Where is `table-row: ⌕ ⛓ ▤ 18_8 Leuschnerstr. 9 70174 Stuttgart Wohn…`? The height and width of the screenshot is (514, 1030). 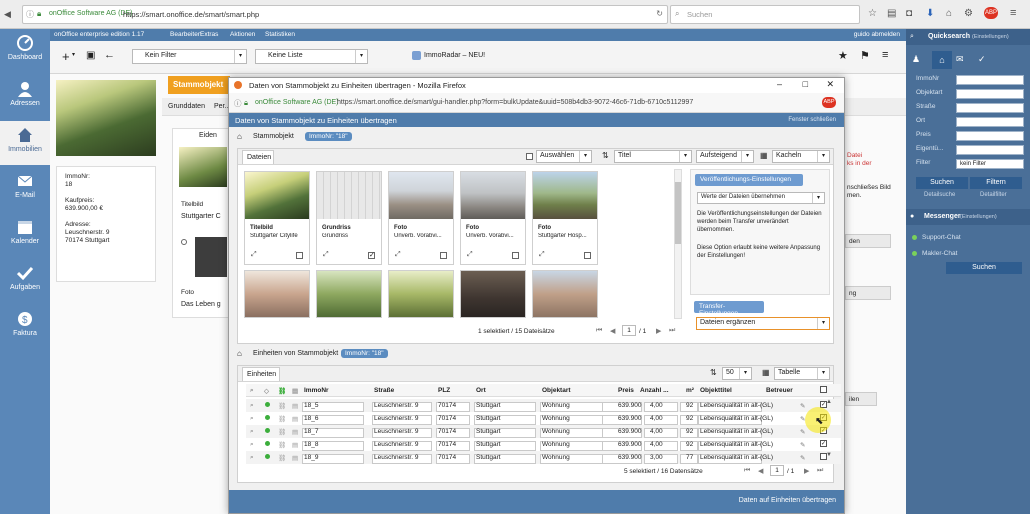 table-row: ⌕ ⛓ ▤ 18_8 Leuschnerstr. 9 70174 Stuttgart Wohn… is located at coordinates (543, 444).